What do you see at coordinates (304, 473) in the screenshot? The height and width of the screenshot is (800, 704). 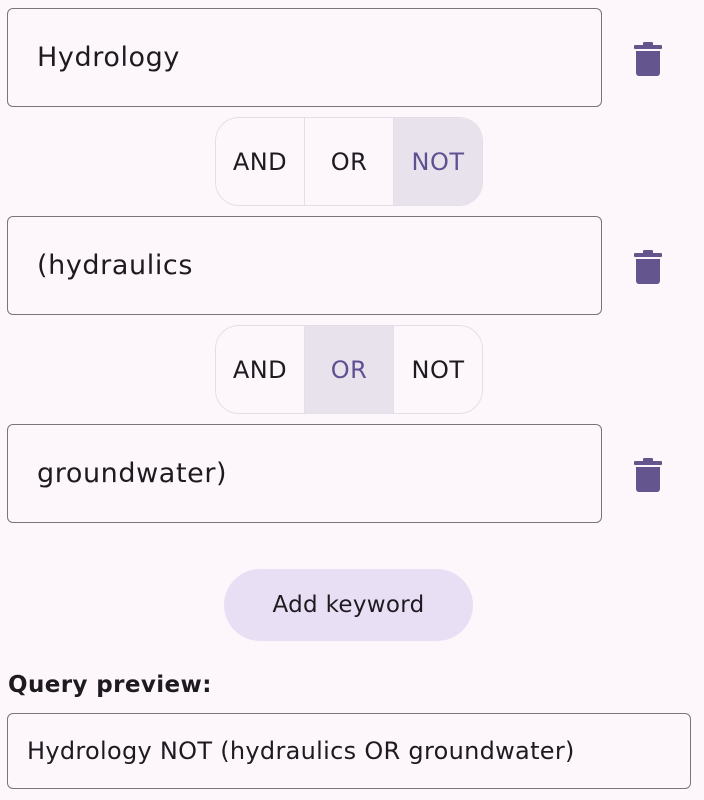 I see `keyword-field-3: groundwater)` at bounding box center [304, 473].